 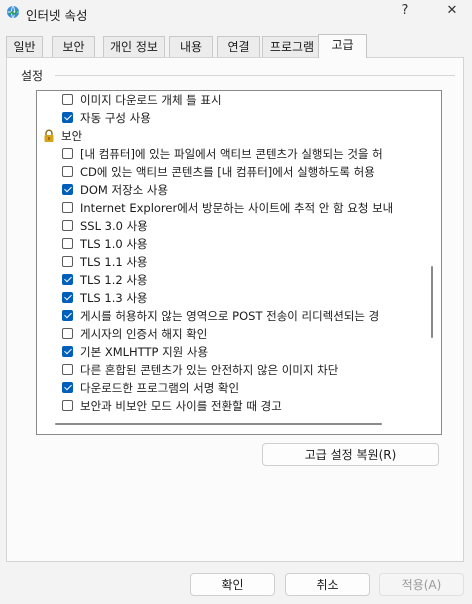 What do you see at coordinates (73, 46) in the screenshot?
I see `tab-security: 보안` at bounding box center [73, 46].